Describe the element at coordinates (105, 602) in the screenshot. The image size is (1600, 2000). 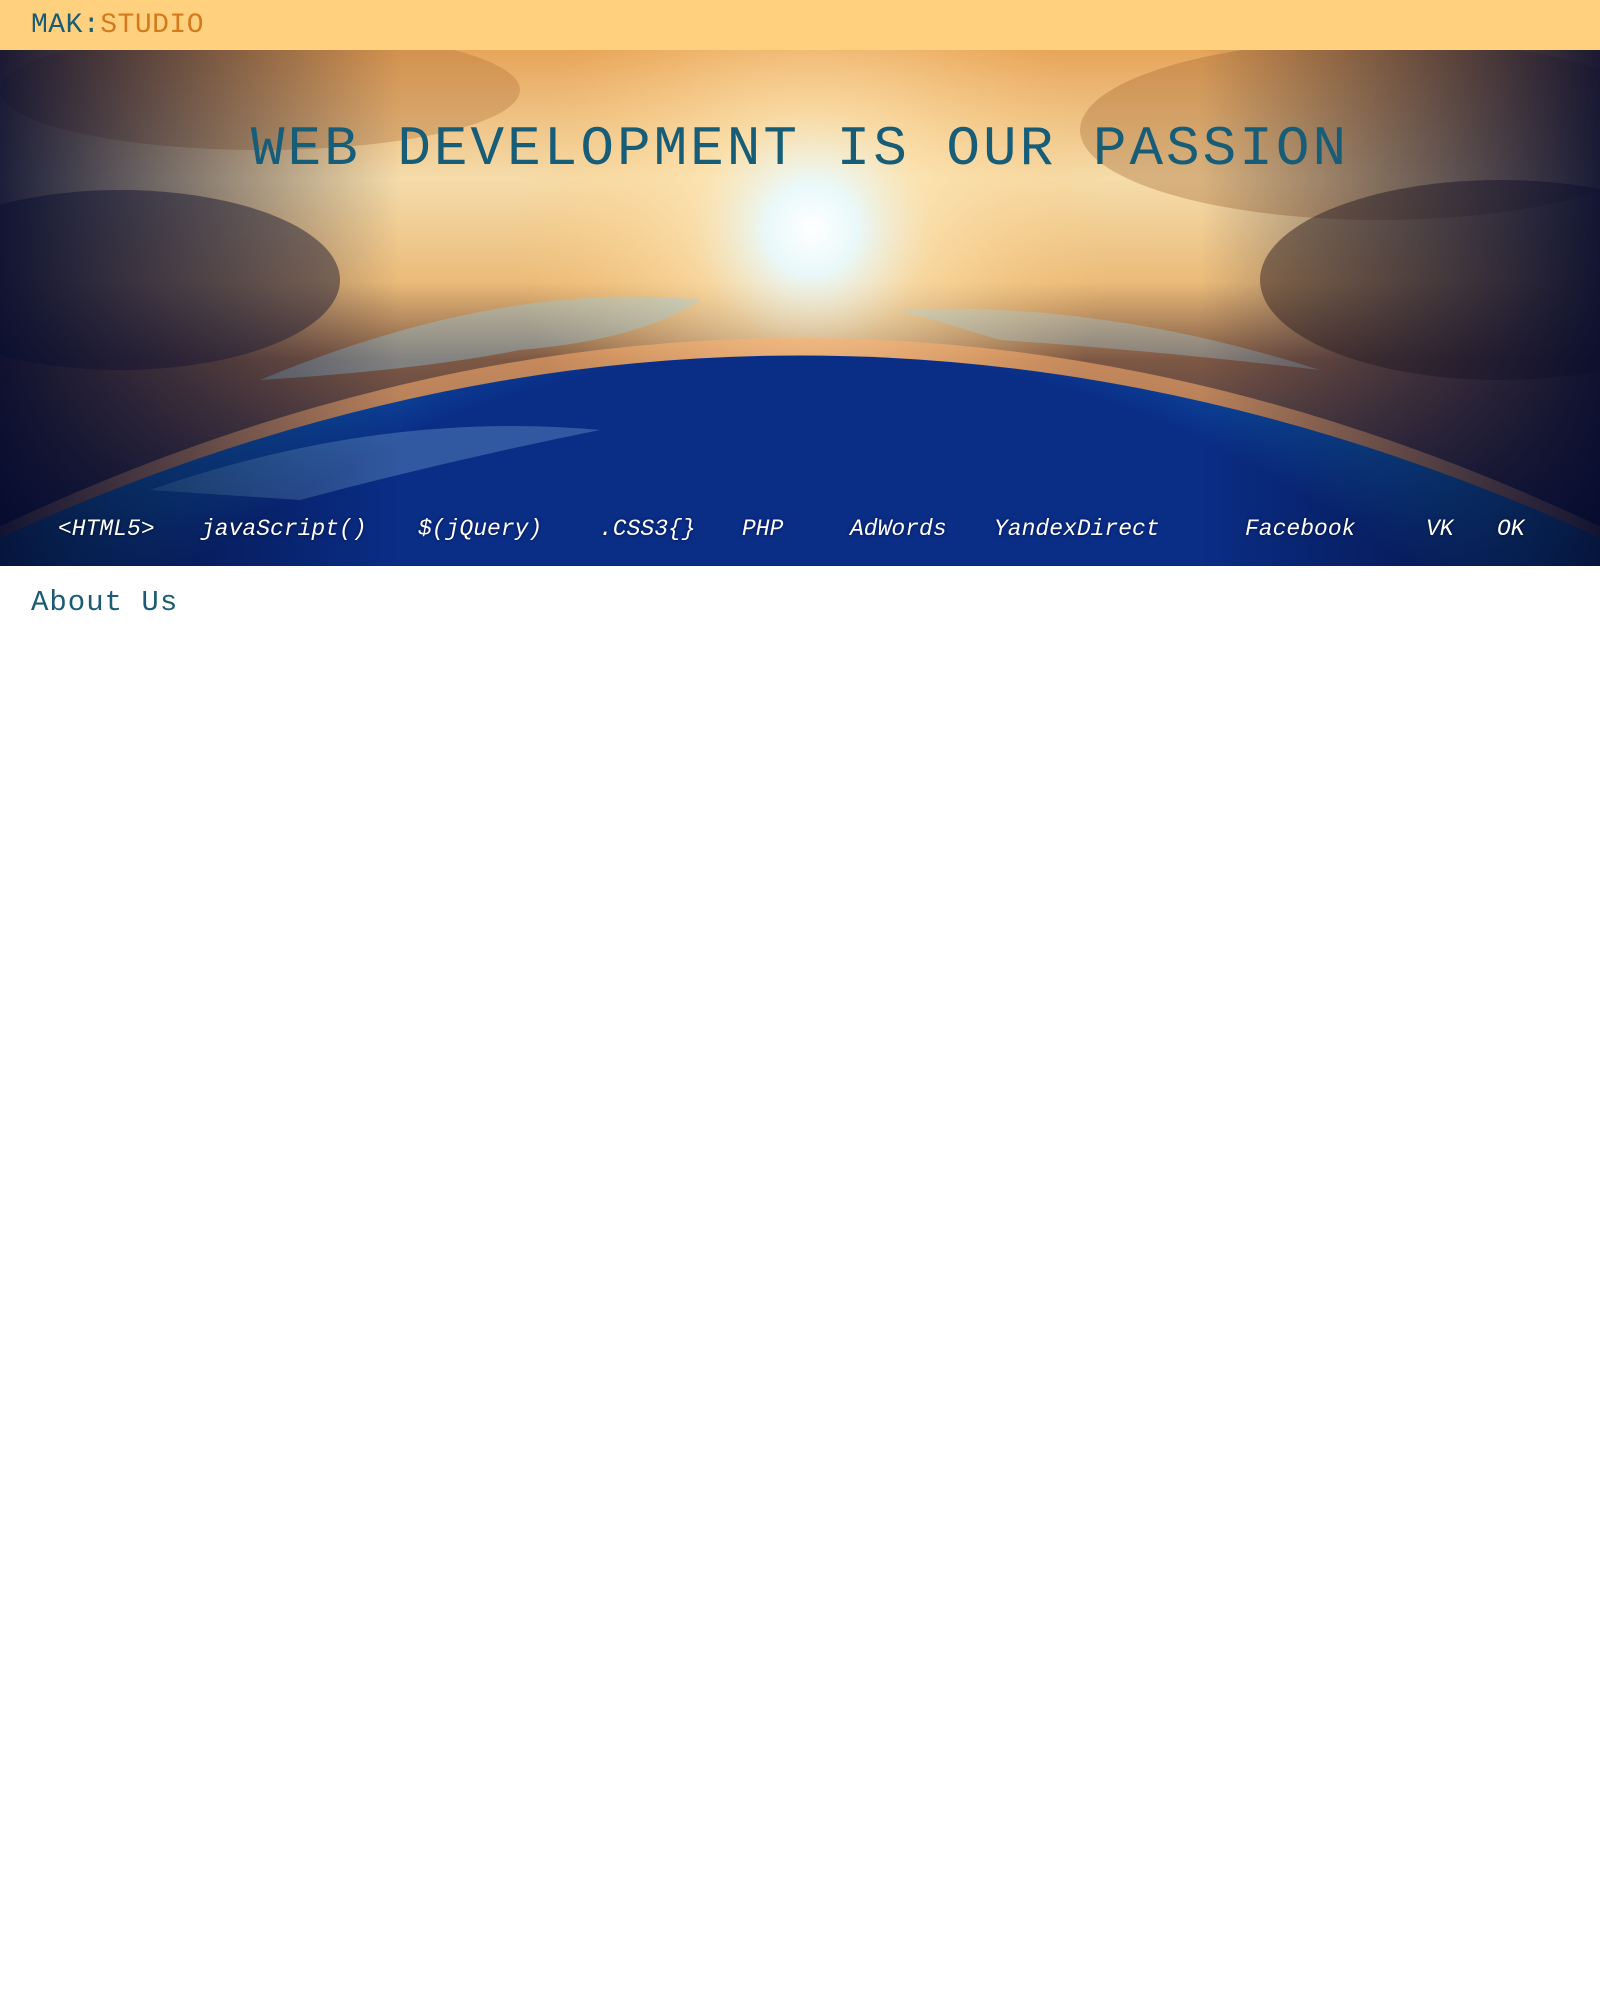
I see `about-us-heading: About Us` at that location.